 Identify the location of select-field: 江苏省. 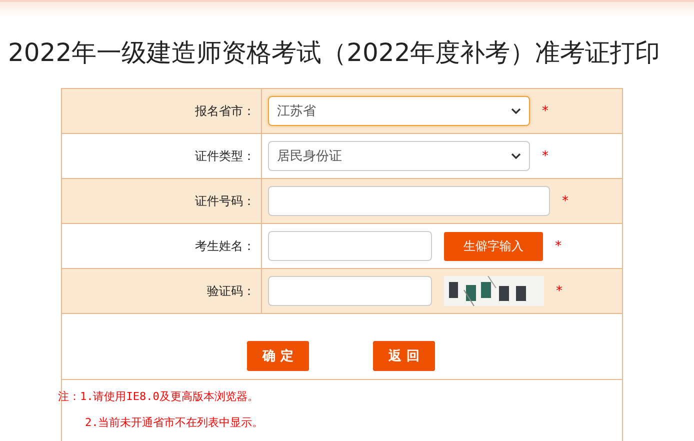
(399, 111).